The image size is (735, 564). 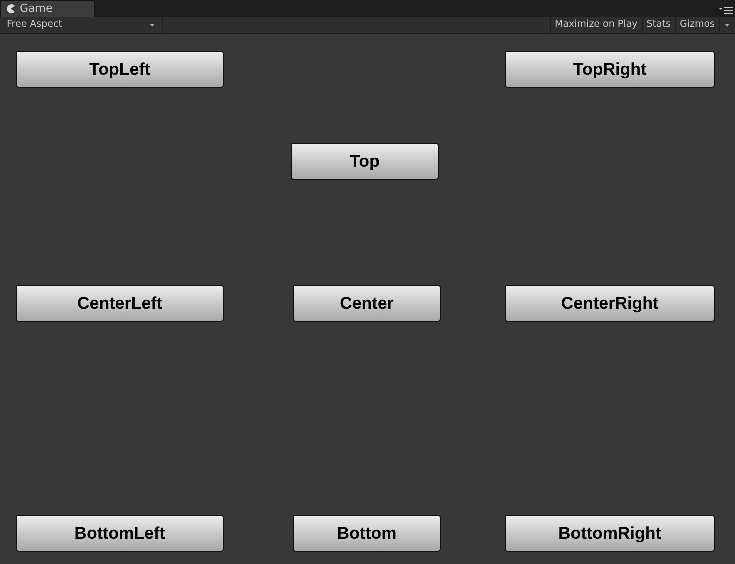 What do you see at coordinates (47, 8) in the screenshot?
I see `game-tab: Game` at bounding box center [47, 8].